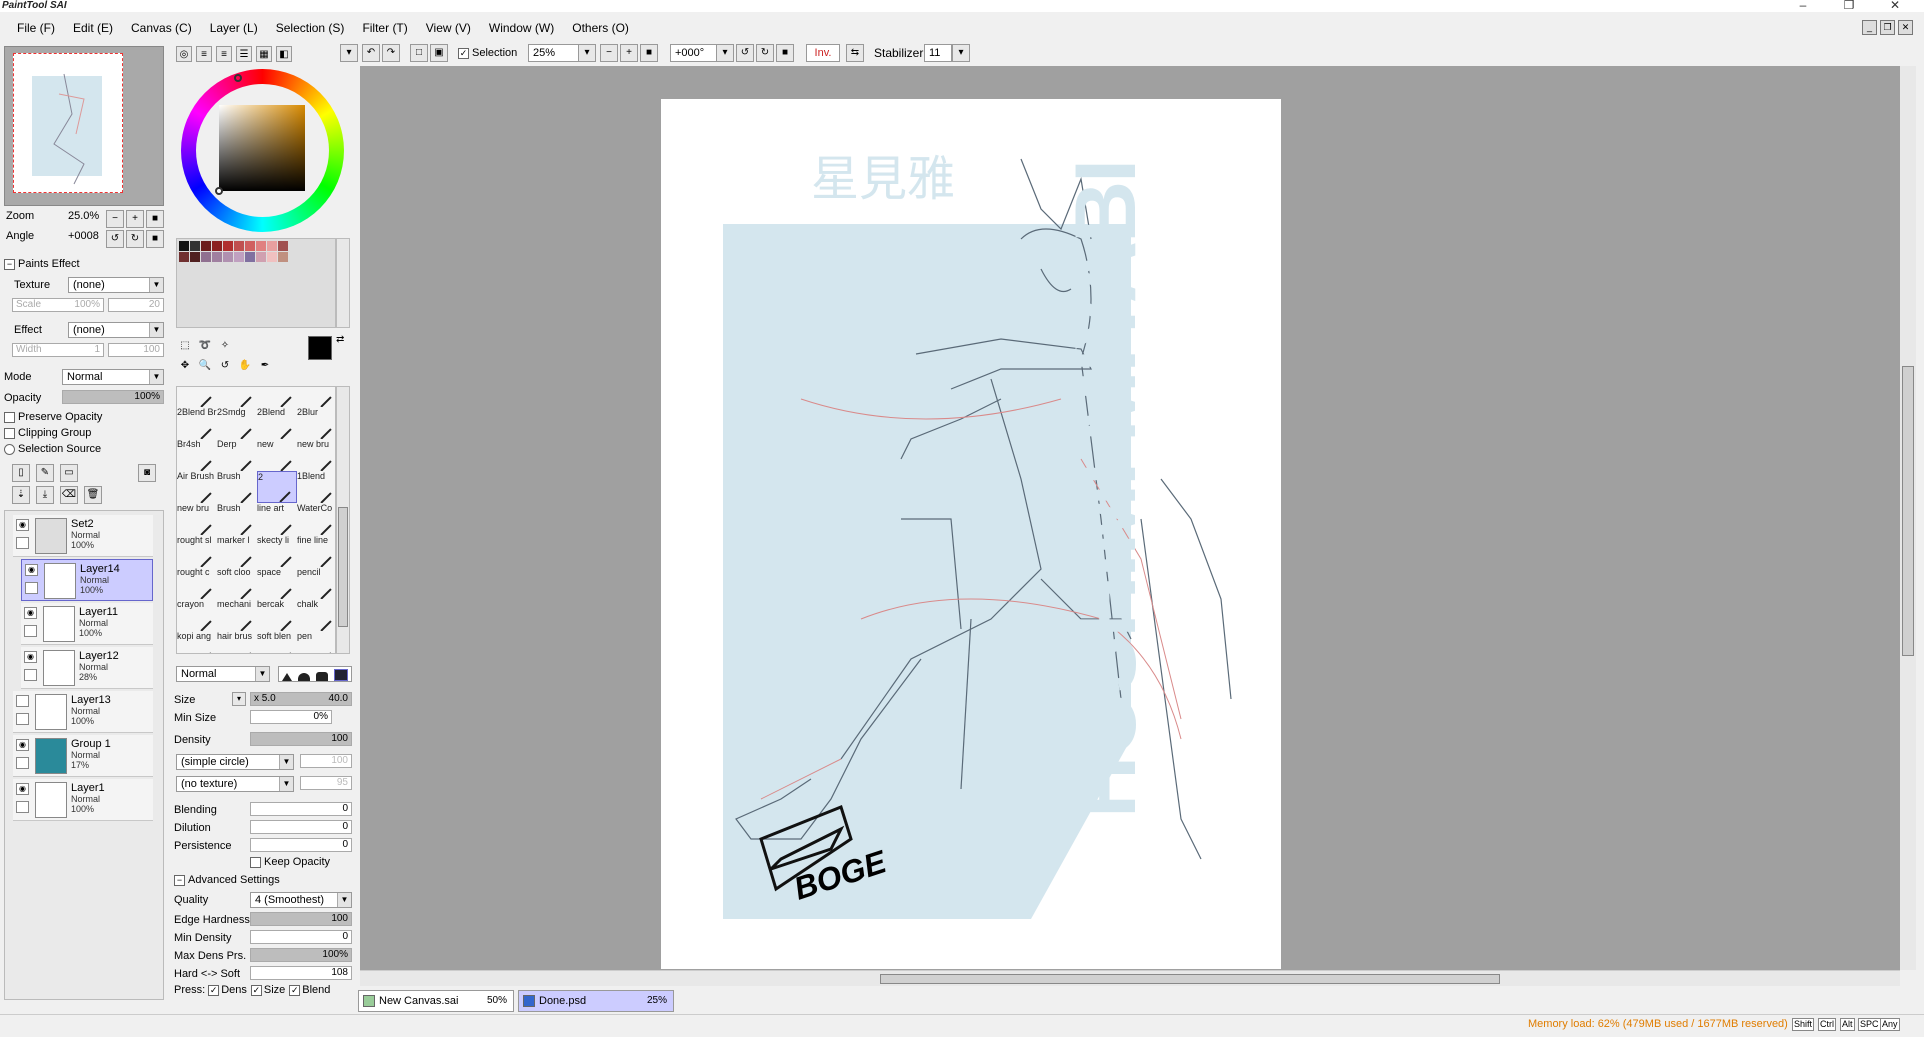 The width and height of the screenshot is (1924, 1037). Describe the element at coordinates (52, 449) in the screenshot. I see `selection-source-toggle: Selection Source` at that location.